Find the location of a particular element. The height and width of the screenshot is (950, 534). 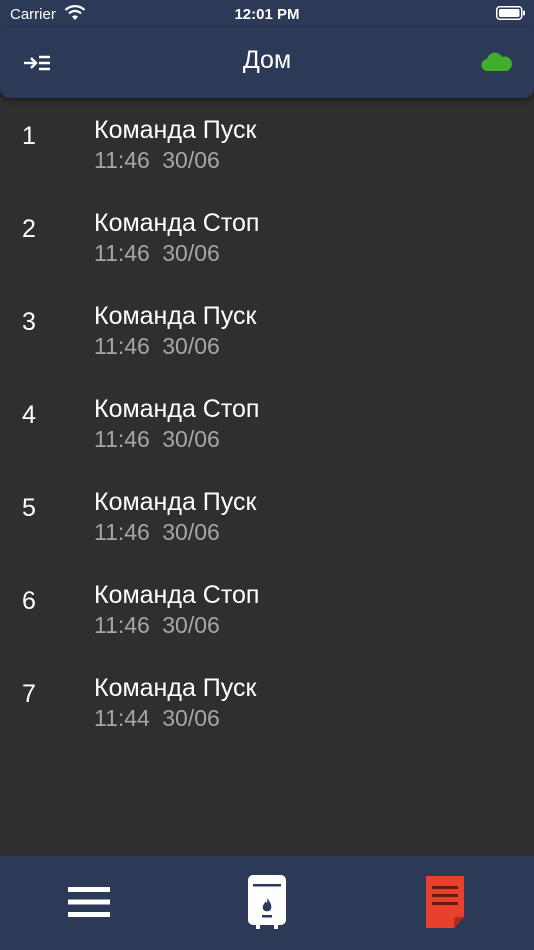

log-document-icon is located at coordinates (445, 902).